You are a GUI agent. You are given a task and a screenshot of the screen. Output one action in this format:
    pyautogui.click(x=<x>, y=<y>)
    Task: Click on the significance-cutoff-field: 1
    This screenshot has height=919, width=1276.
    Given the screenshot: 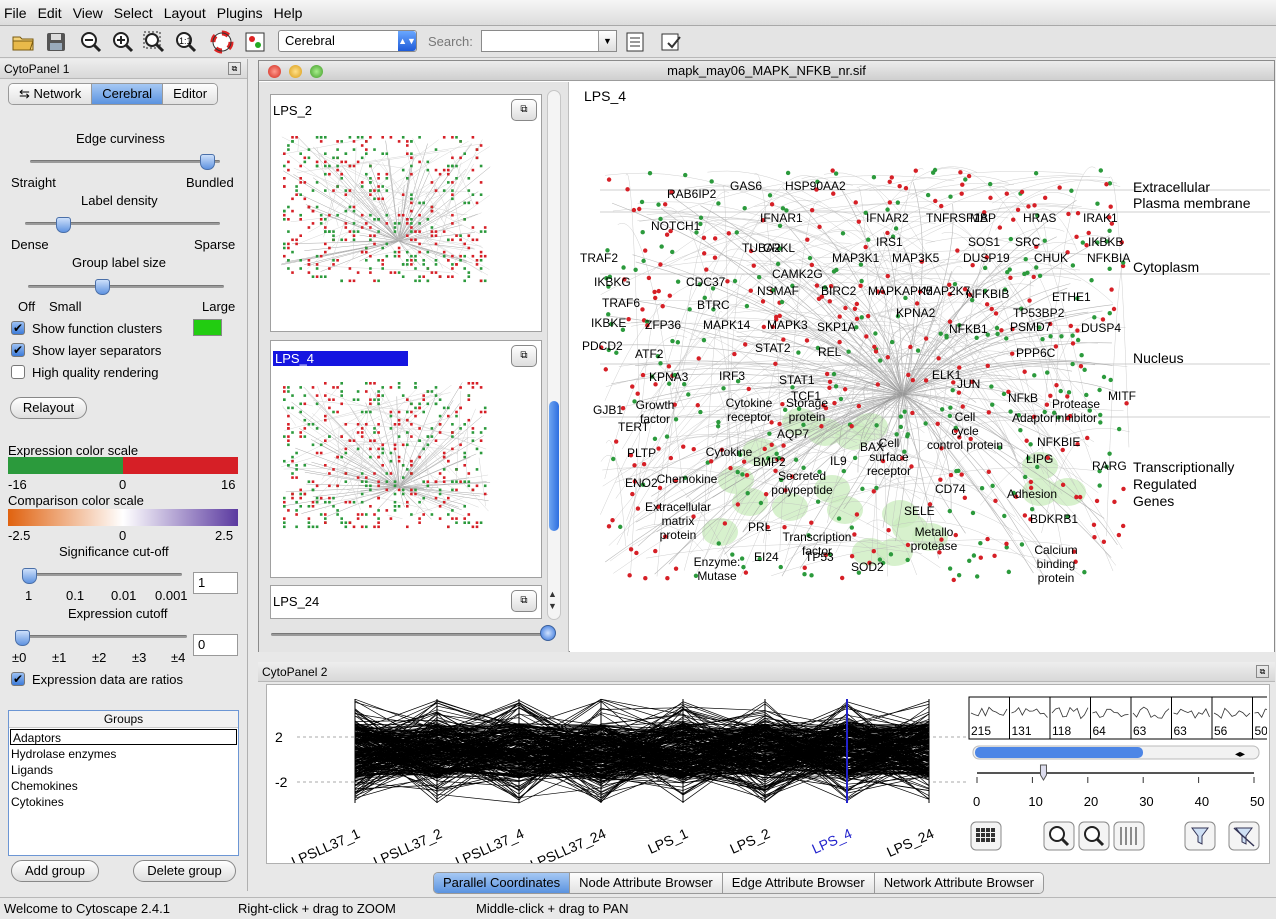 What is the action you would take?
    pyautogui.click(x=215, y=583)
    